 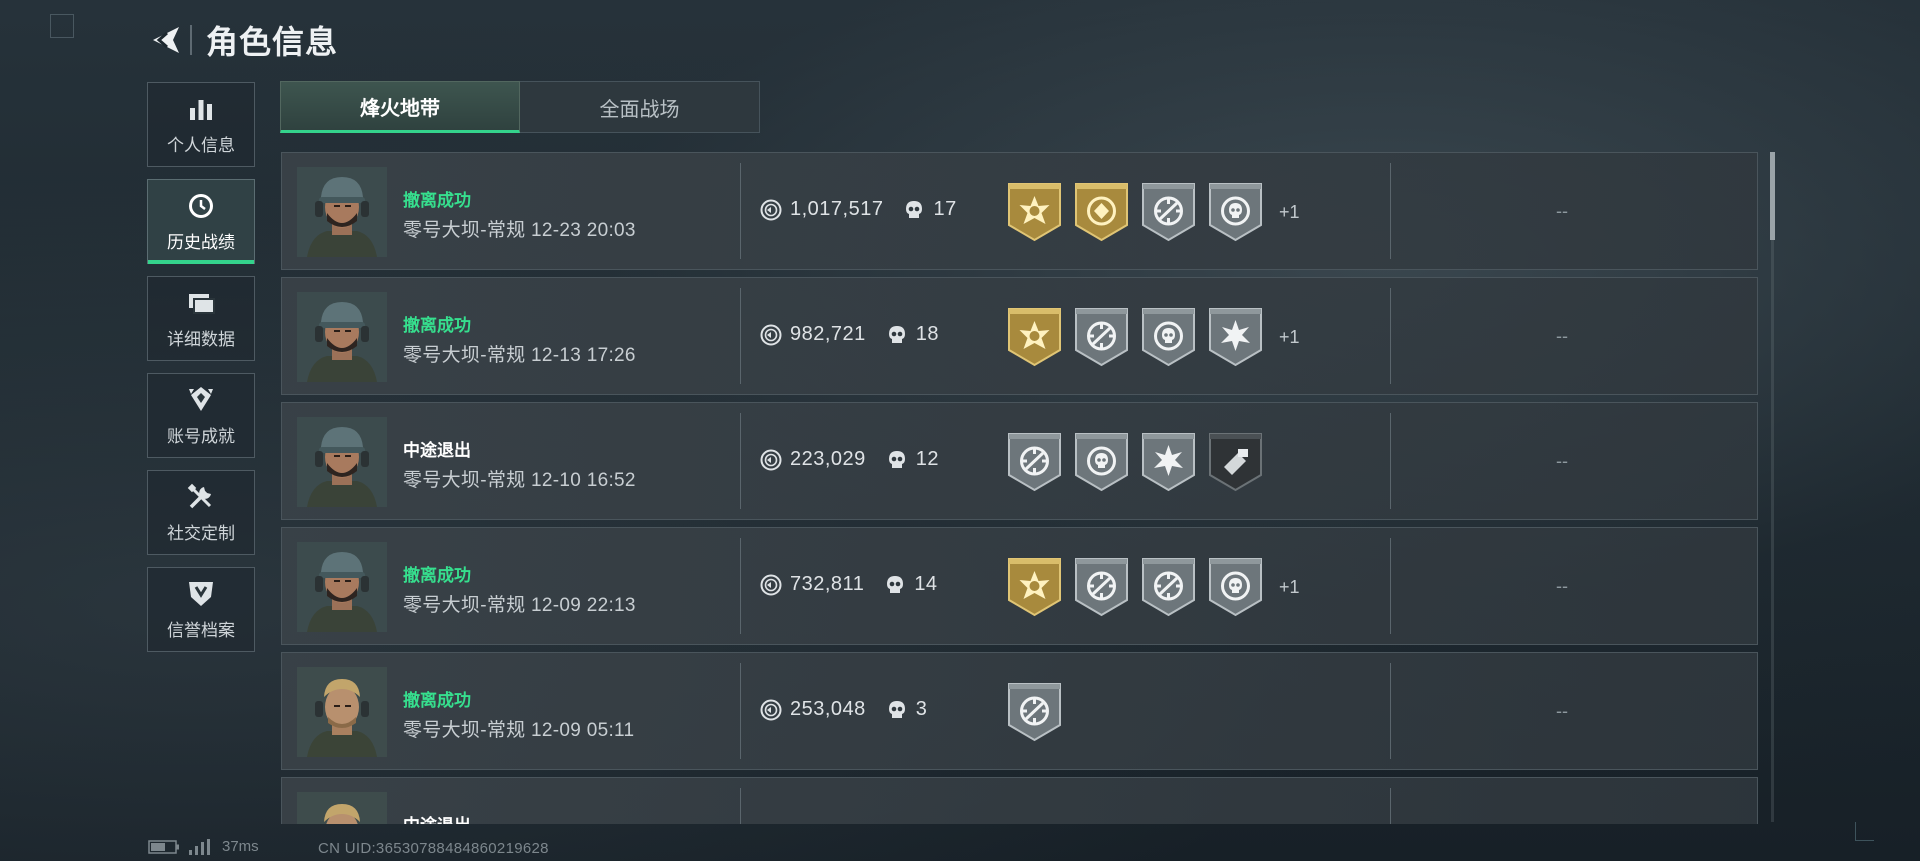 What do you see at coordinates (921, 709) in the screenshot?
I see `kill-count: 3` at bounding box center [921, 709].